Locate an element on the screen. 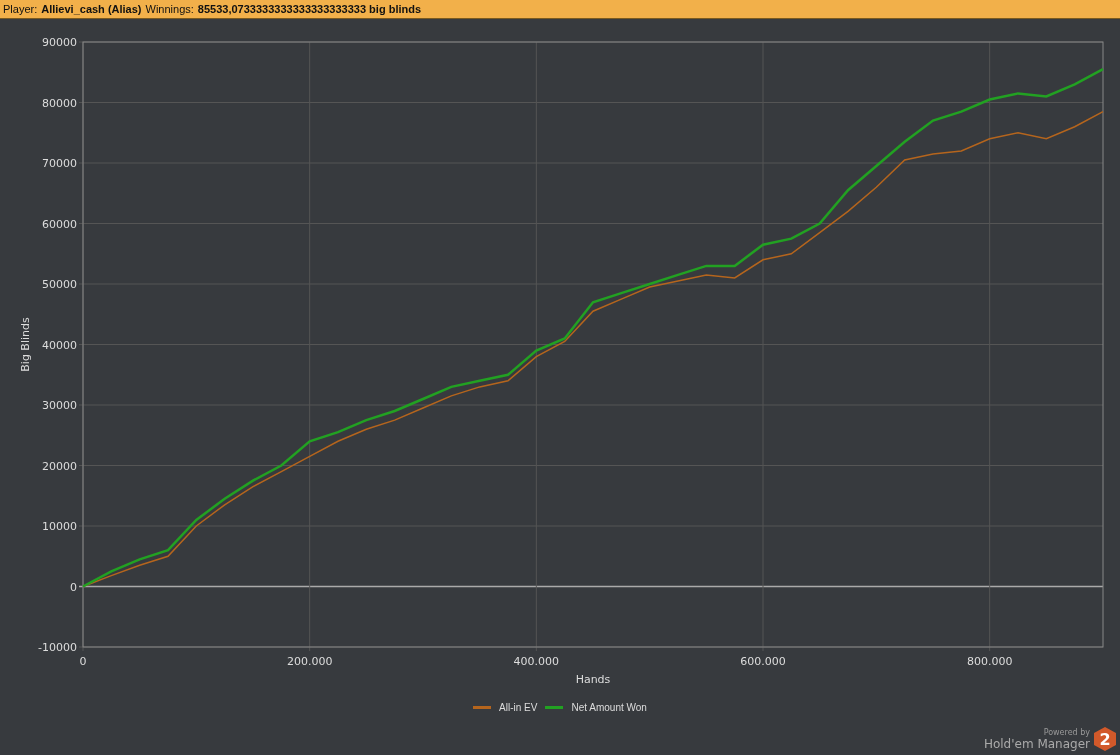 Image resolution: width=1120 pixels, height=755 pixels. product-name: Hold'em Manager is located at coordinates (1036, 744).